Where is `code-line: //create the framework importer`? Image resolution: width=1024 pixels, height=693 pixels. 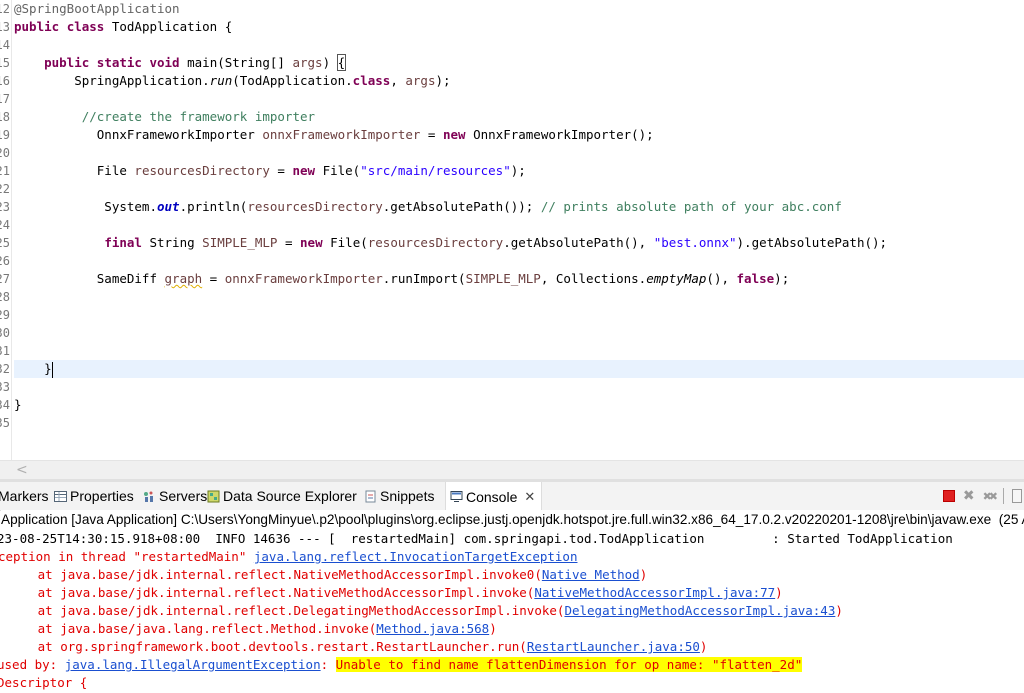 code-line: //create the framework importer is located at coordinates (519, 117).